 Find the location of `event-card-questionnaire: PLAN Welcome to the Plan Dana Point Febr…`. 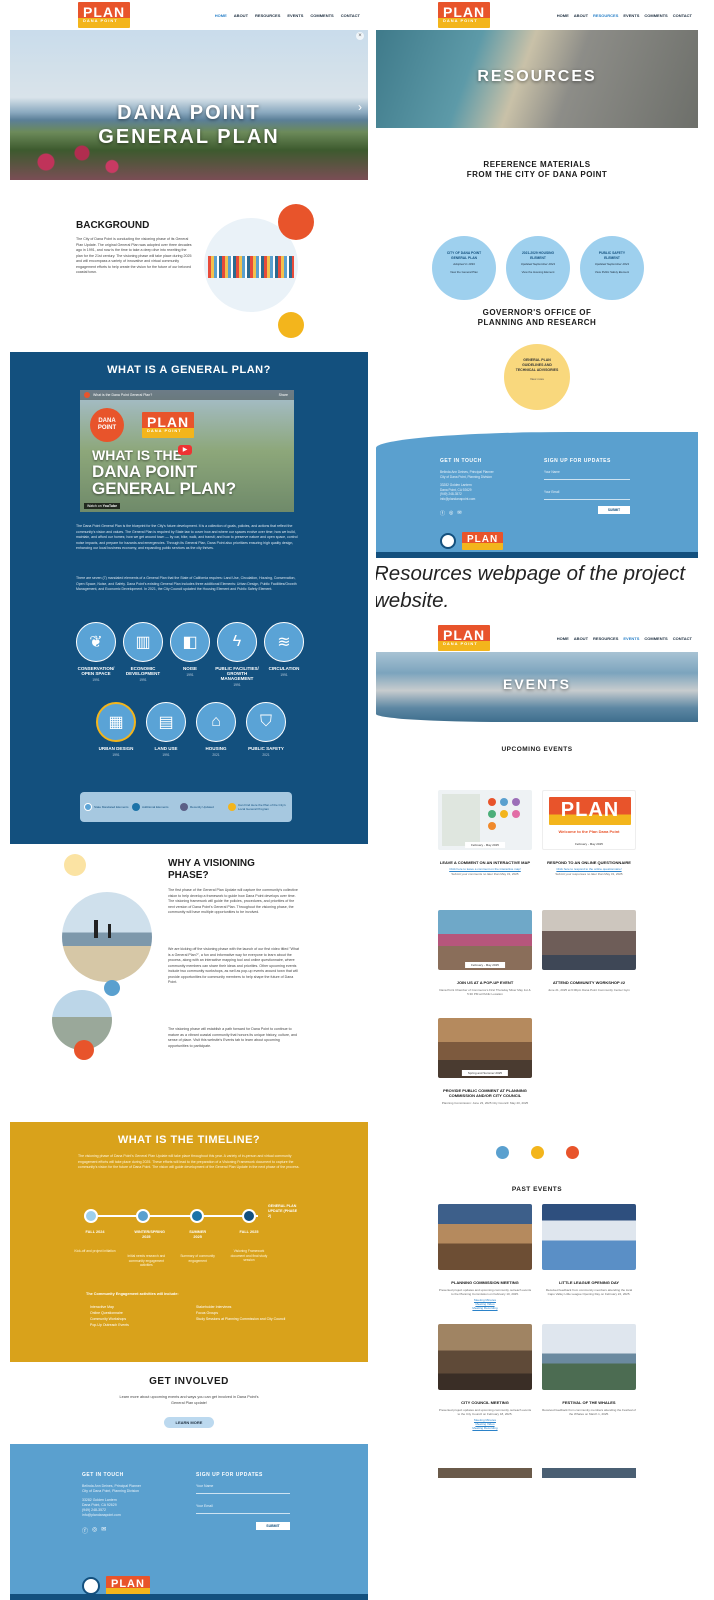

event-card-questionnaire: PLAN Welcome to the Plan Dana Point Febr… is located at coordinates (589, 833).